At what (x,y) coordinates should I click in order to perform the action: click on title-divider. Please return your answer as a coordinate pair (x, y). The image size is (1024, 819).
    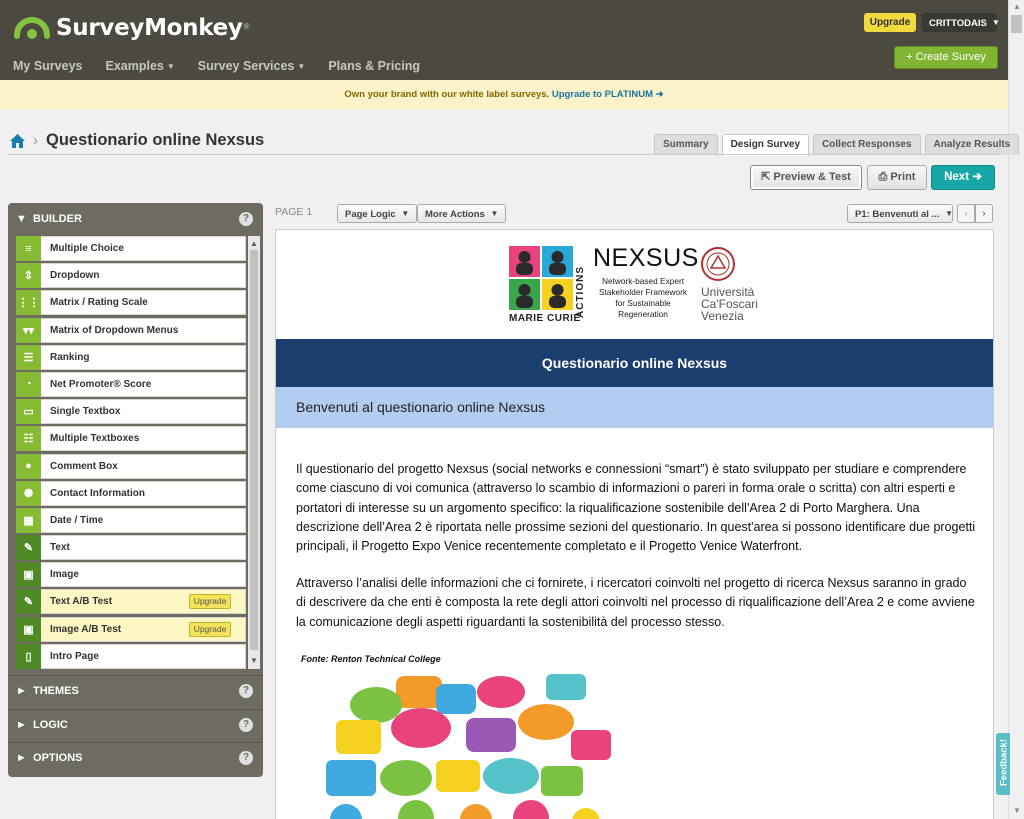
    Looking at the image, I should click on (504, 154).